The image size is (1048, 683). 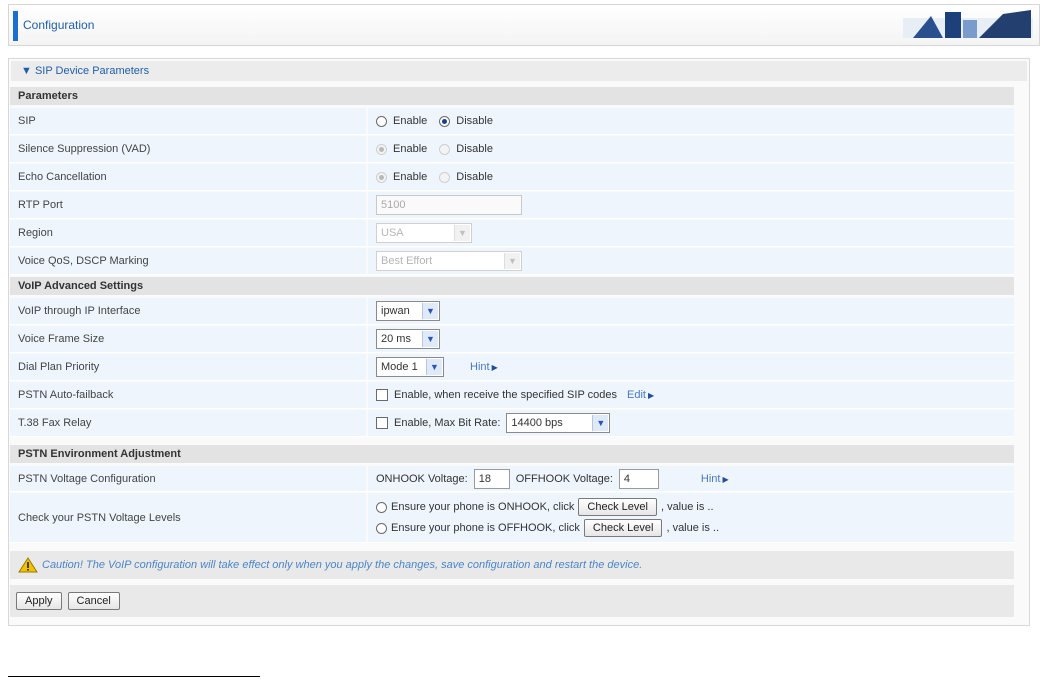 I want to click on check-level-onhook-button: Check Level, so click(x=617, y=507).